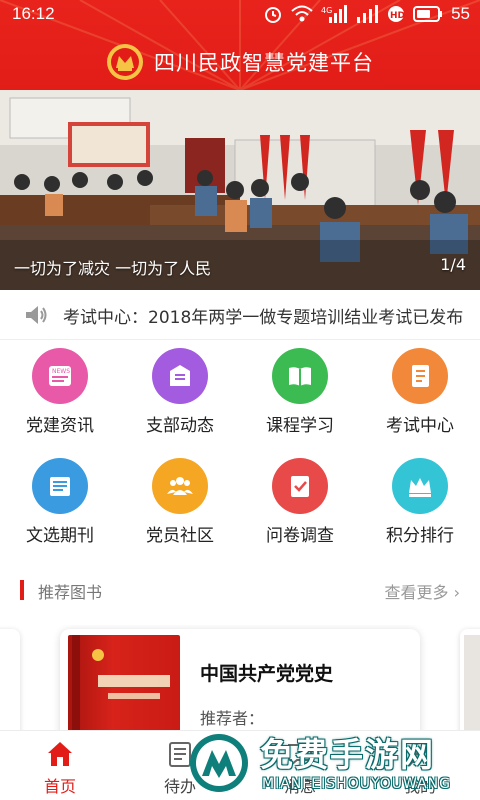 This screenshot has height=800, width=480. What do you see at coordinates (124, 685) in the screenshot?
I see `book-cover-image` at bounding box center [124, 685].